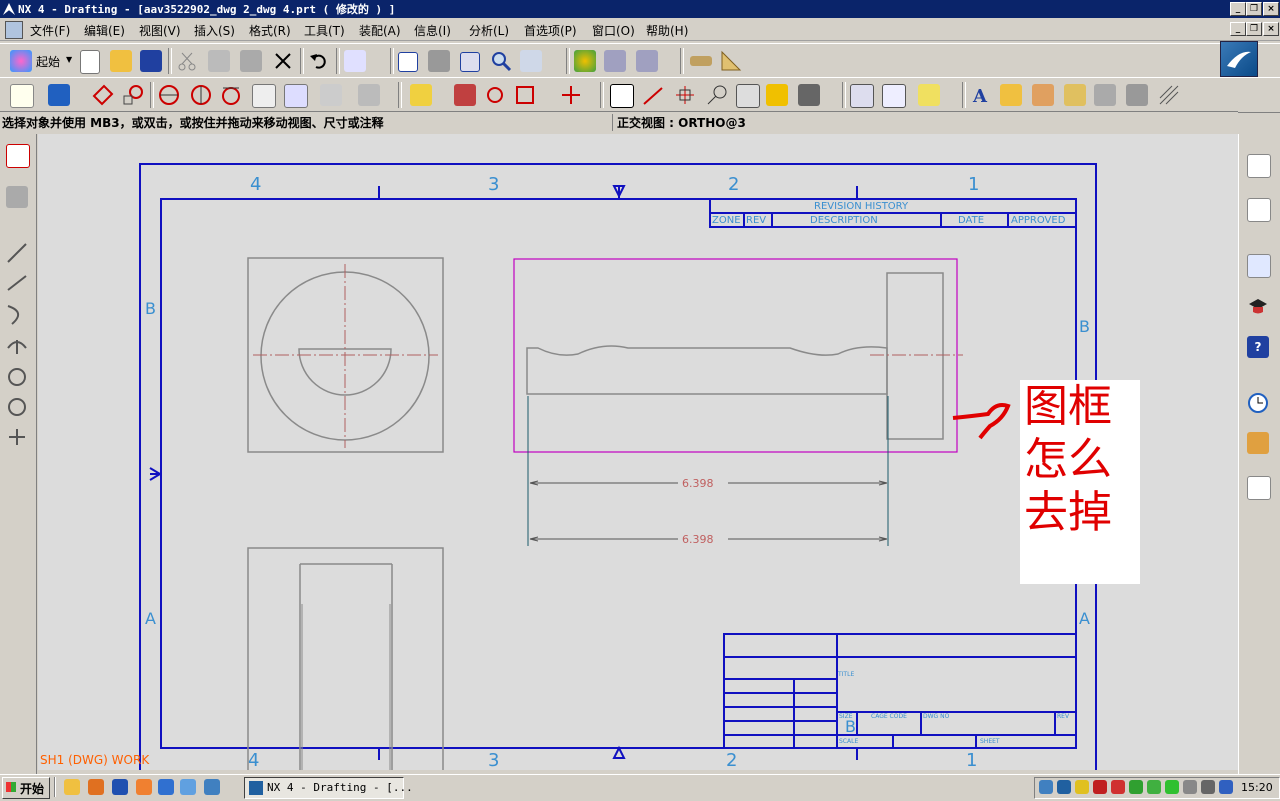  I want to click on projected-view-icon, so click(103, 95).